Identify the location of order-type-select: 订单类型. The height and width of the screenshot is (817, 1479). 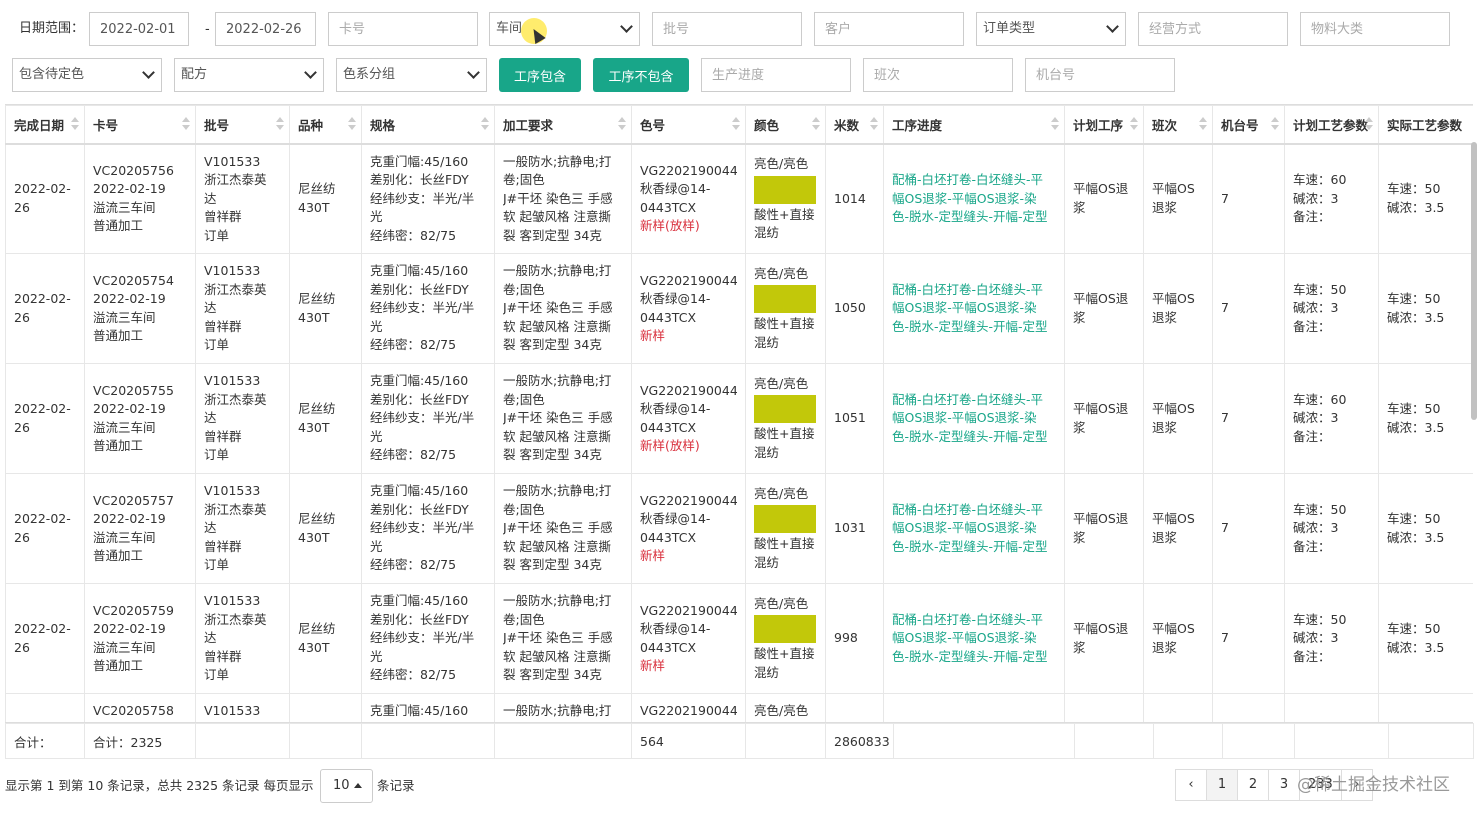
(1051, 29).